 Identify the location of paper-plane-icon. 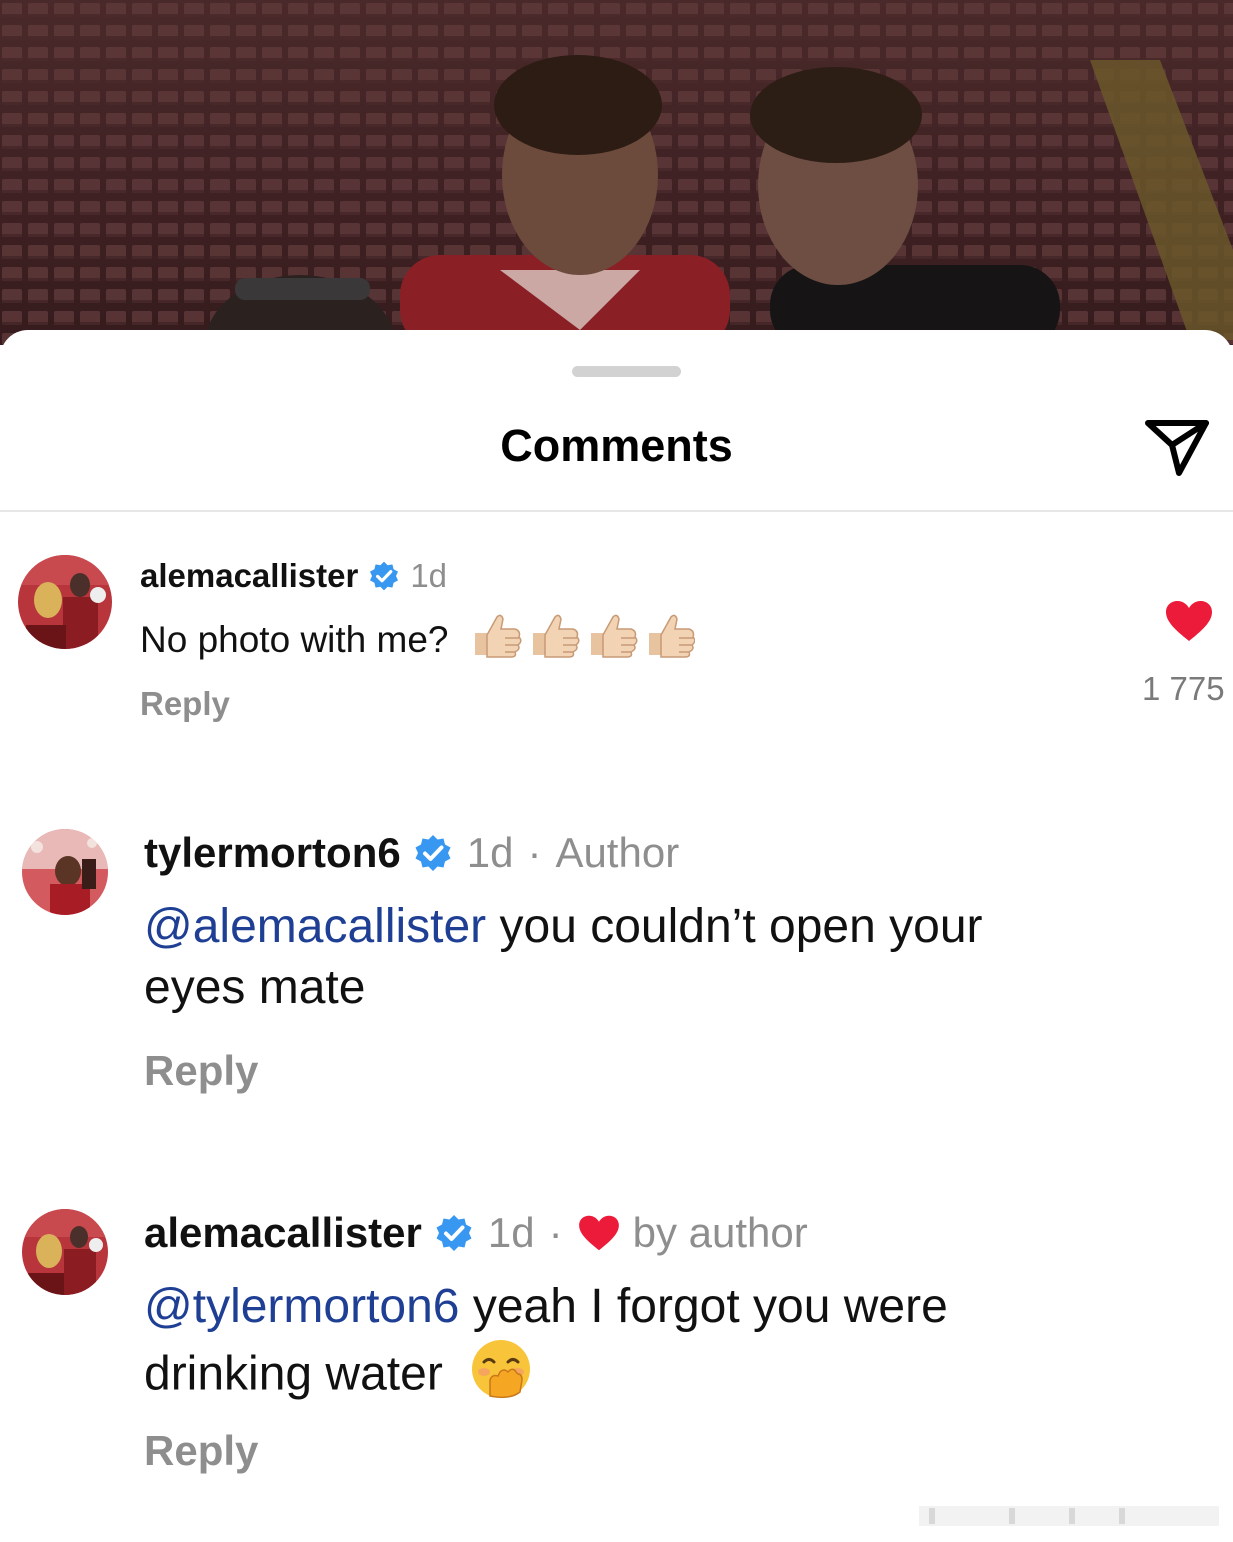
(1177, 448).